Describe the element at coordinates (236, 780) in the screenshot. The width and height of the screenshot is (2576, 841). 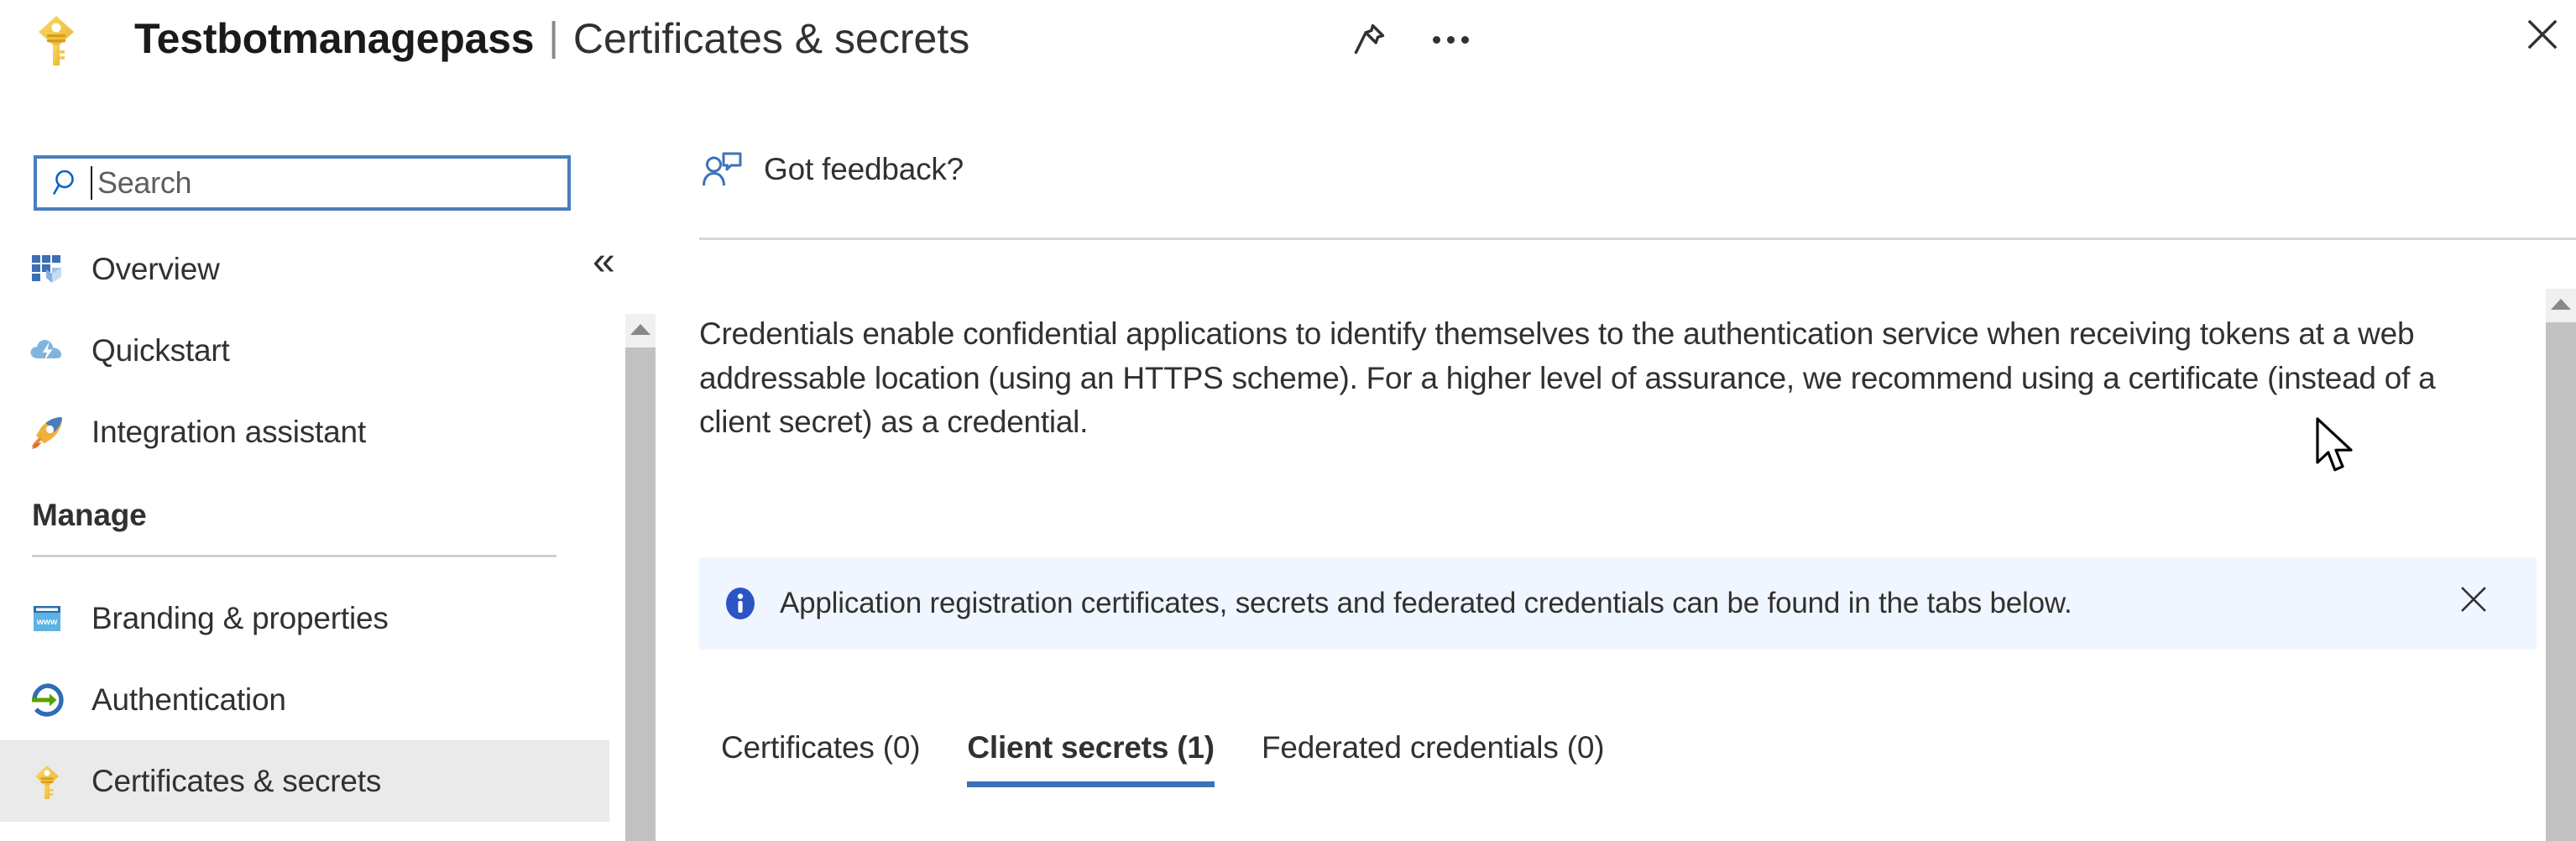
I see `sidebar-item-label: Certificates & secrets` at that location.